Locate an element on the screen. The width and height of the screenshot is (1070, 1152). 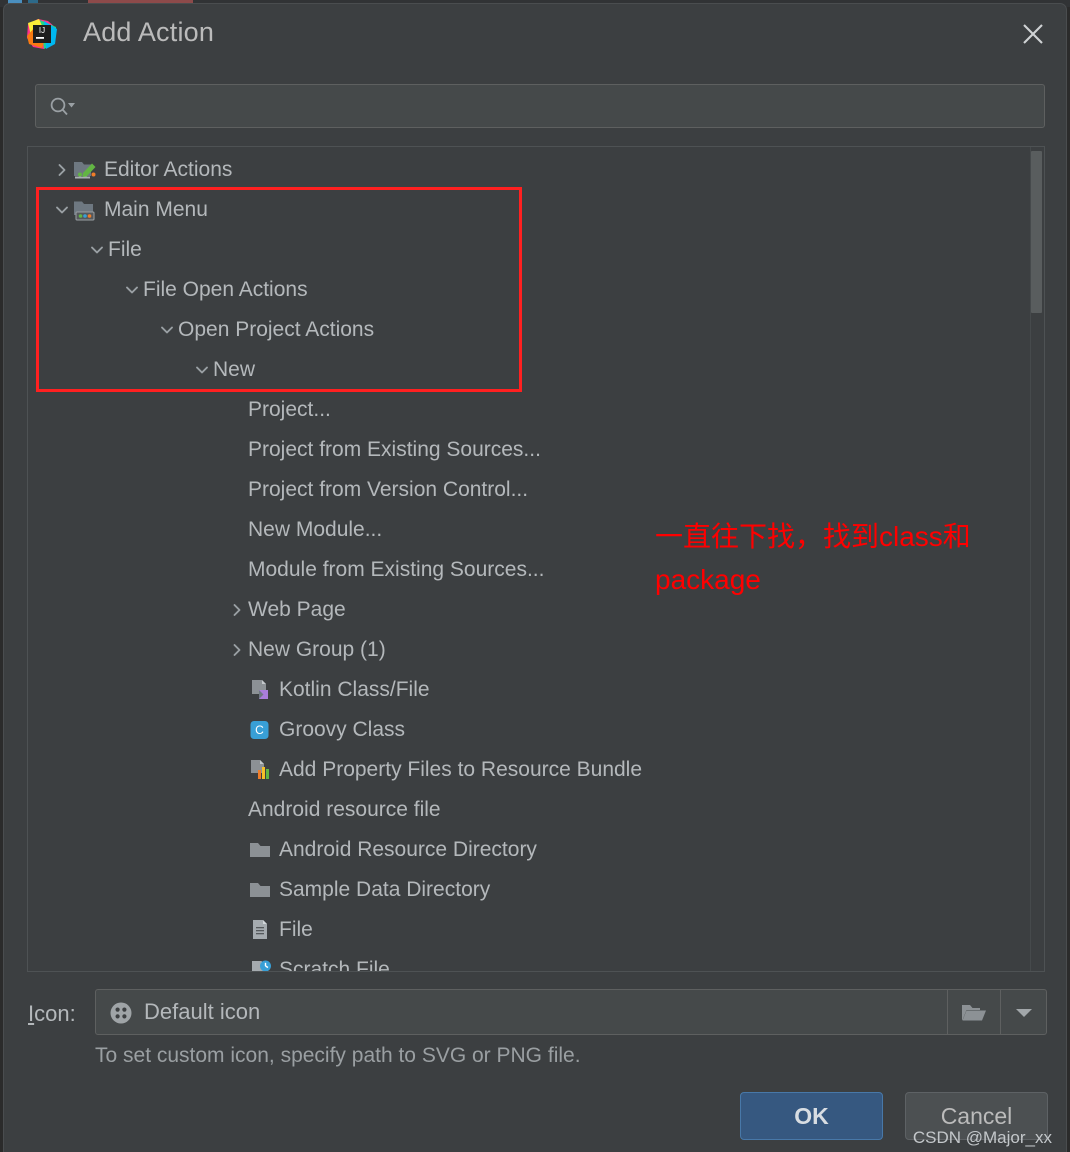
svg-text: C is located at coordinates (259, 730).